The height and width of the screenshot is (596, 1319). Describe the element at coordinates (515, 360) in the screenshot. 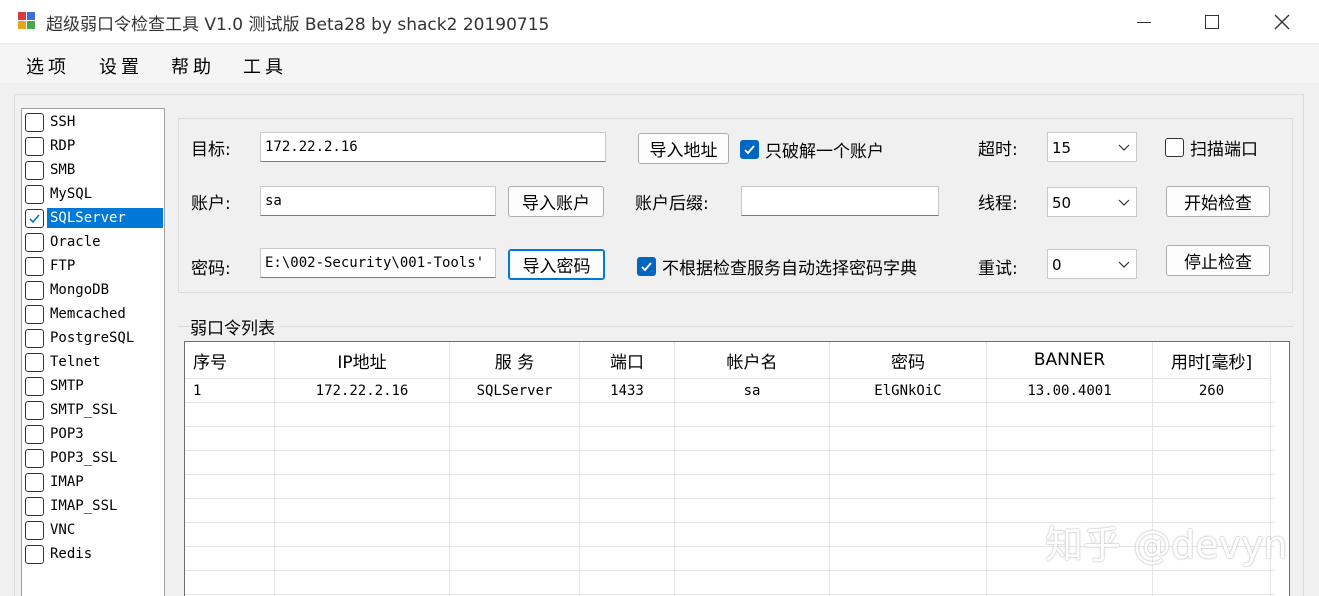

I see `column-header: 服 务` at that location.